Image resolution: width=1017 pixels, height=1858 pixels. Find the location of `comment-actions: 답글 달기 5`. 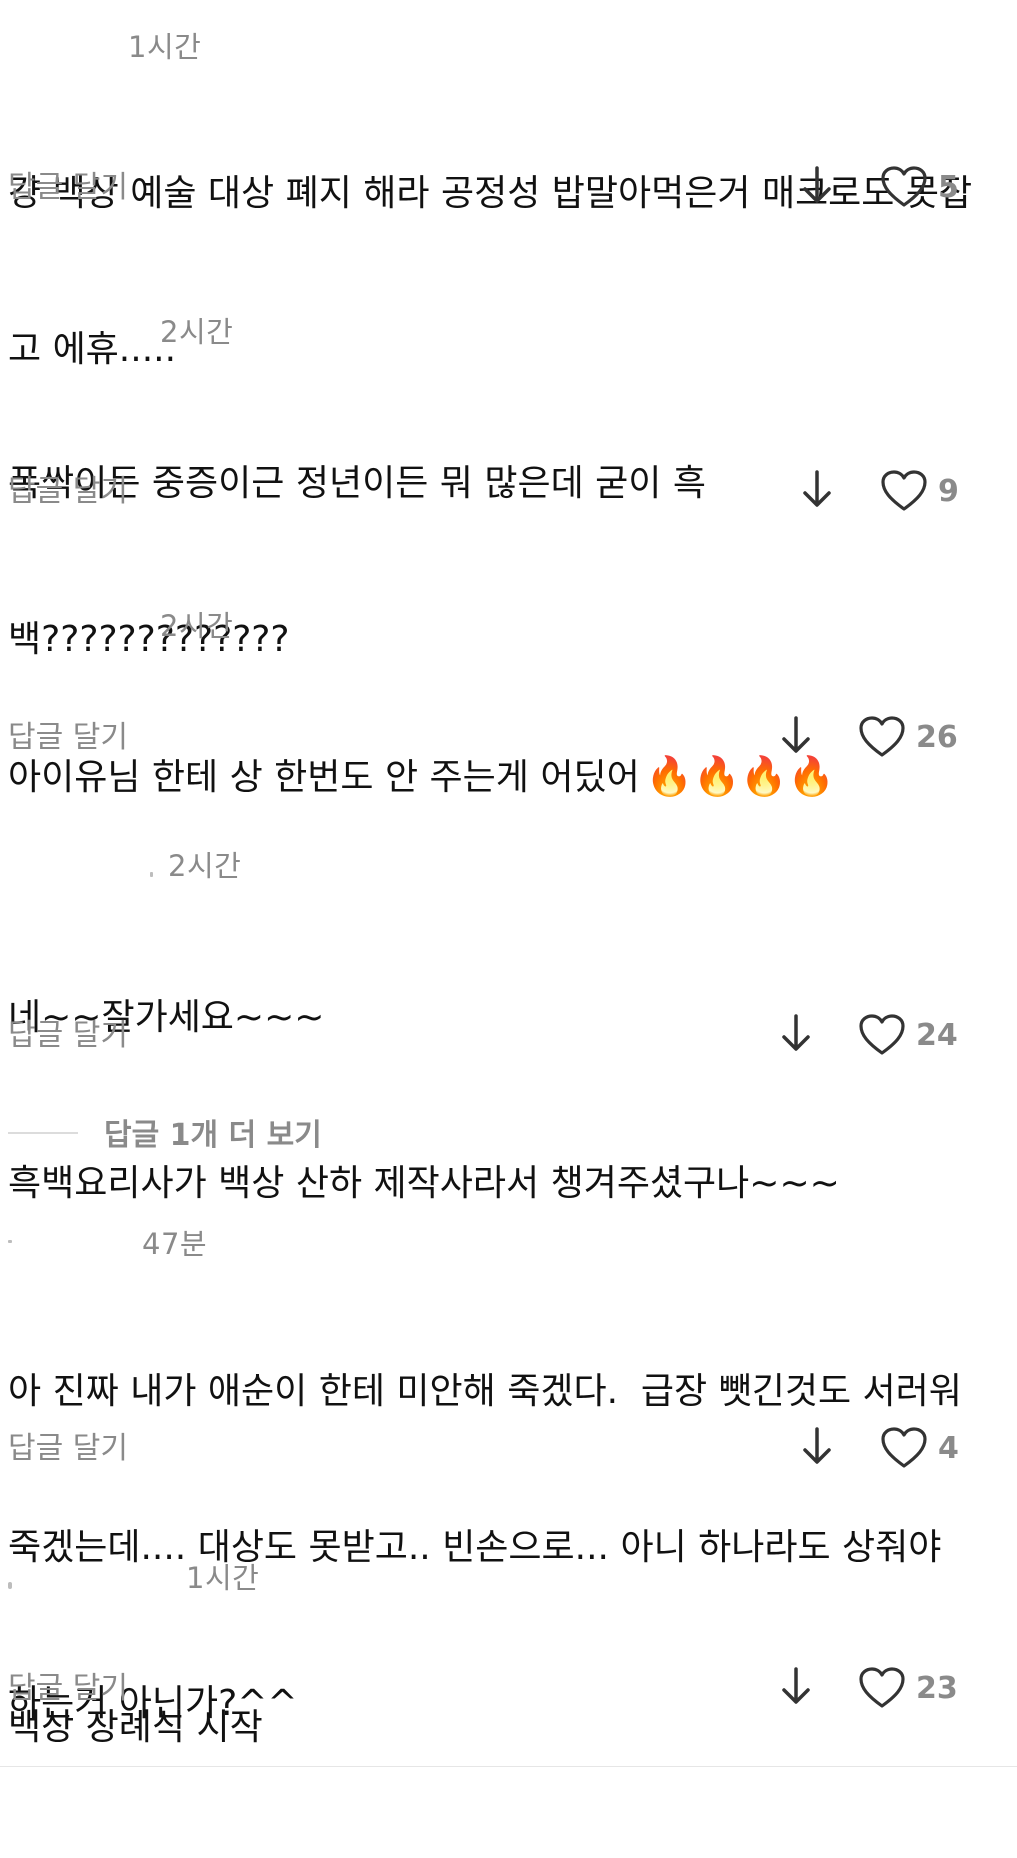

comment-actions: 답글 달기 5 is located at coordinates (508, 187).